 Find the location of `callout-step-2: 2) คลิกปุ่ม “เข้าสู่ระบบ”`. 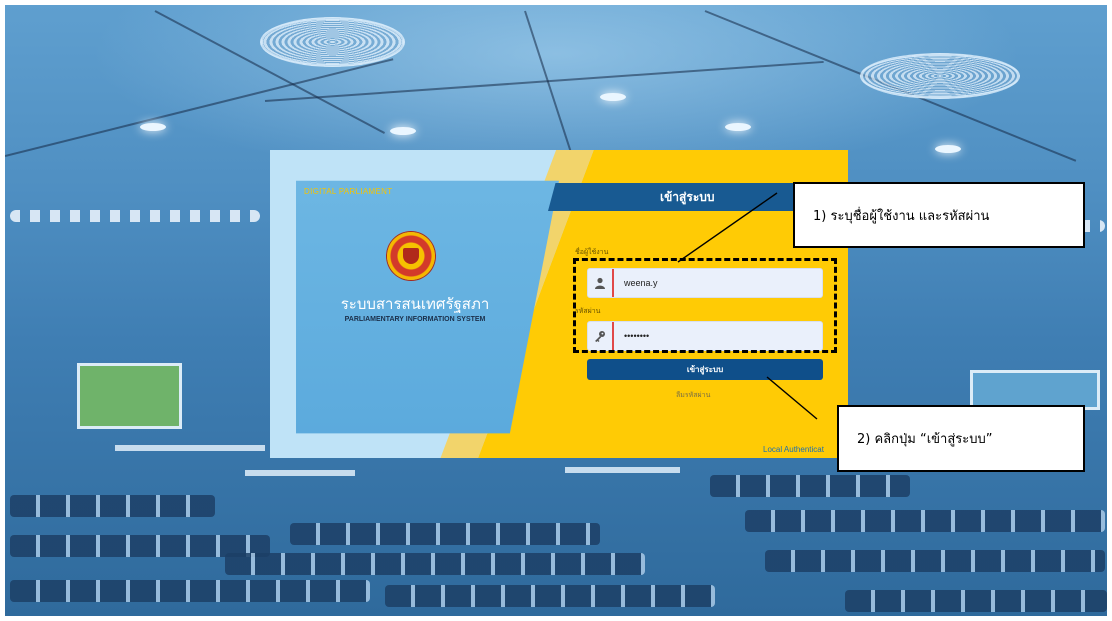

callout-step-2: 2) คลิกปุ่ม “เข้าสู่ระบบ” is located at coordinates (961, 438).